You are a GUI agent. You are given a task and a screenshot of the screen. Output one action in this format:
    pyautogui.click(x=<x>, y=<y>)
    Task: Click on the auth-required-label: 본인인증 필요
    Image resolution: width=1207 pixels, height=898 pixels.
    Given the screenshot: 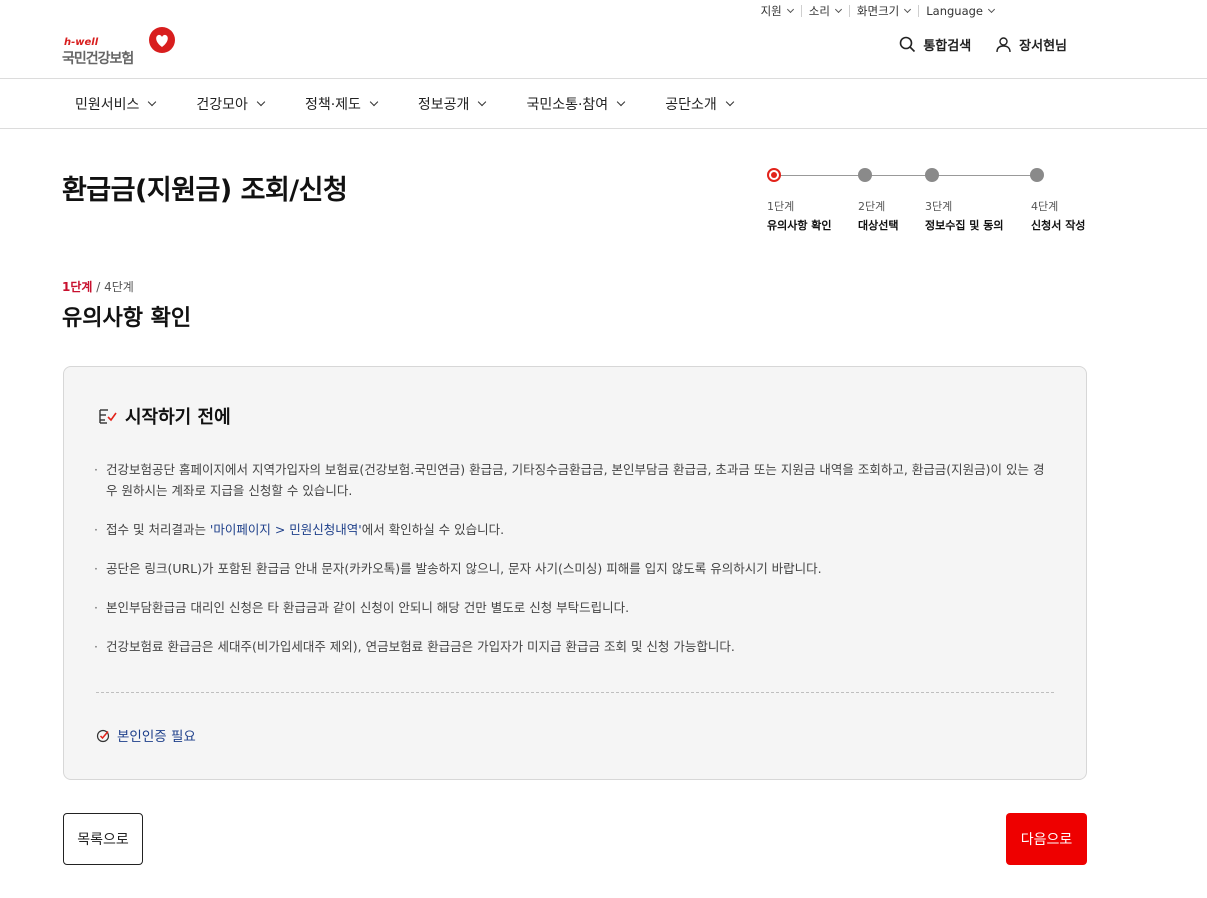 What is the action you would take?
    pyautogui.click(x=156, y=737)
    